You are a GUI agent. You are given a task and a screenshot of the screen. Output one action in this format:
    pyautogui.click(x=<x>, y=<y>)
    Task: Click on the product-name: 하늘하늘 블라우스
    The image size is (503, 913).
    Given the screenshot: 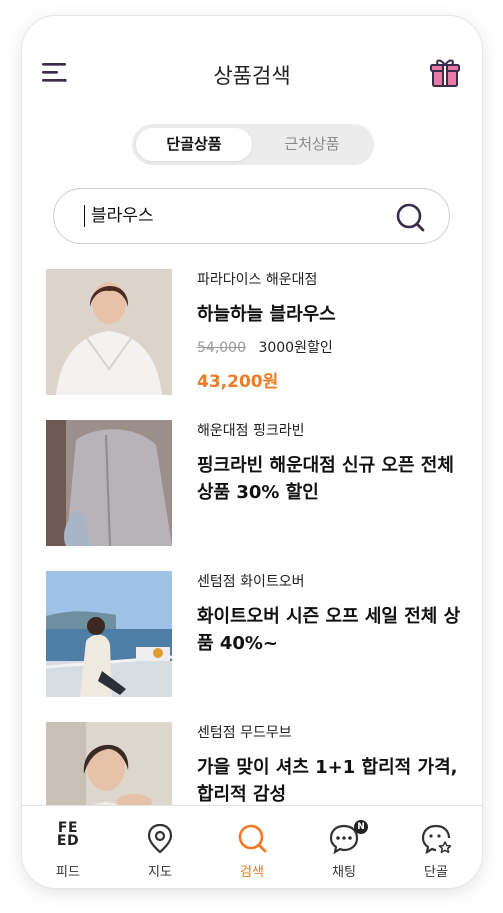 What is the action you would take?
    pyautogui.click(x=266, y=314)
    